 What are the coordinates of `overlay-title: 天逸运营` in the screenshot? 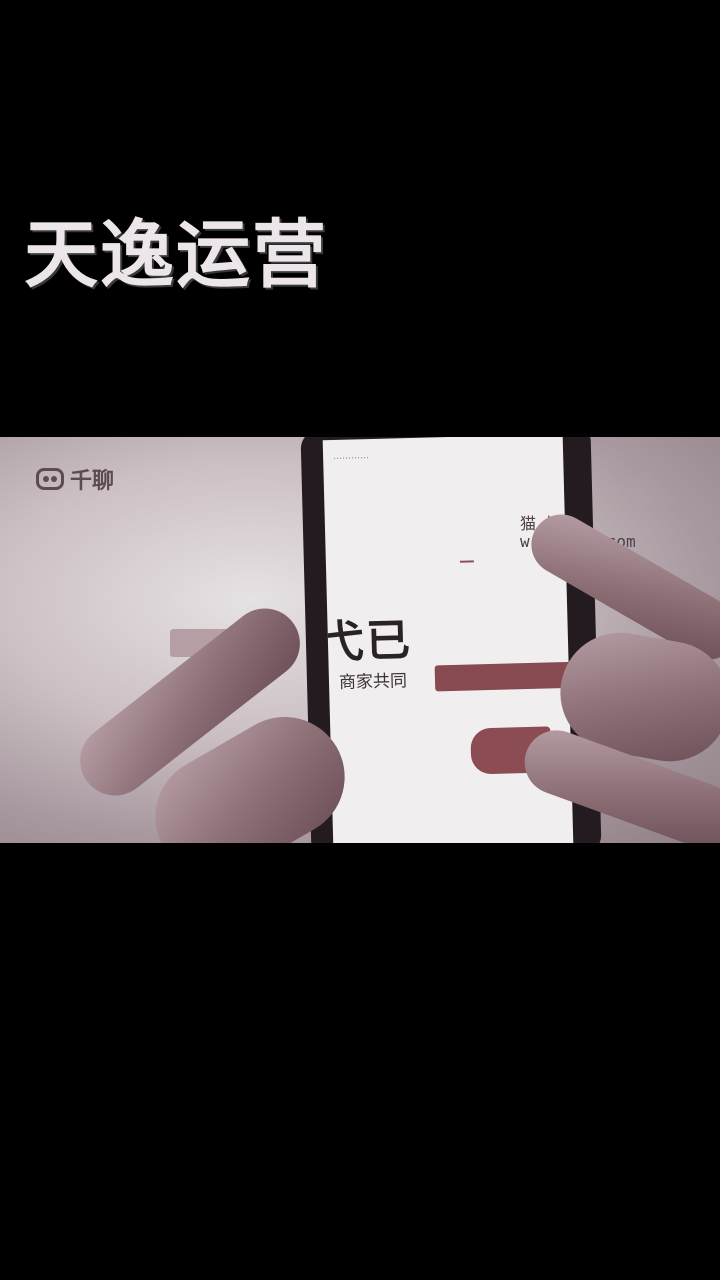 It's located at (176, 255).